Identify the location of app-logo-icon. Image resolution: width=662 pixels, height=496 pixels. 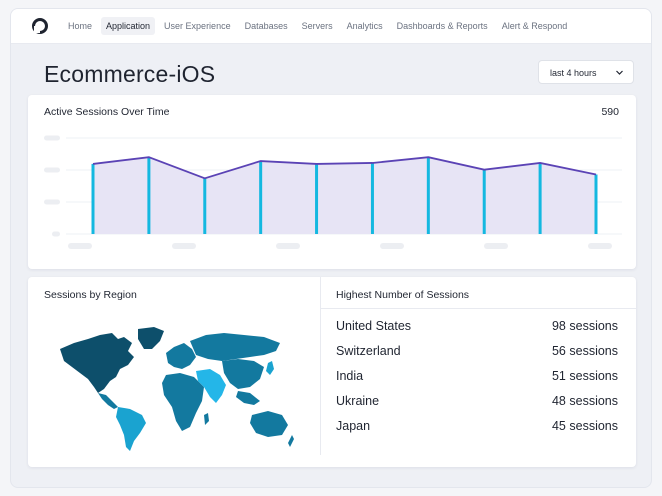
(40, 26).